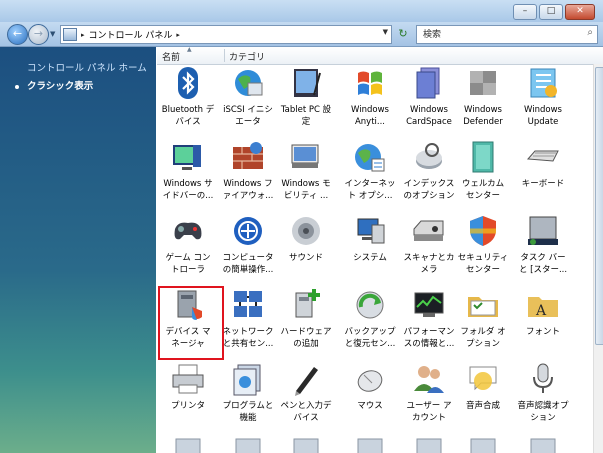  Describe the element at coordinates (248, 412) in the screenshot. I see `item-label: プログラムと 機能` at that location.